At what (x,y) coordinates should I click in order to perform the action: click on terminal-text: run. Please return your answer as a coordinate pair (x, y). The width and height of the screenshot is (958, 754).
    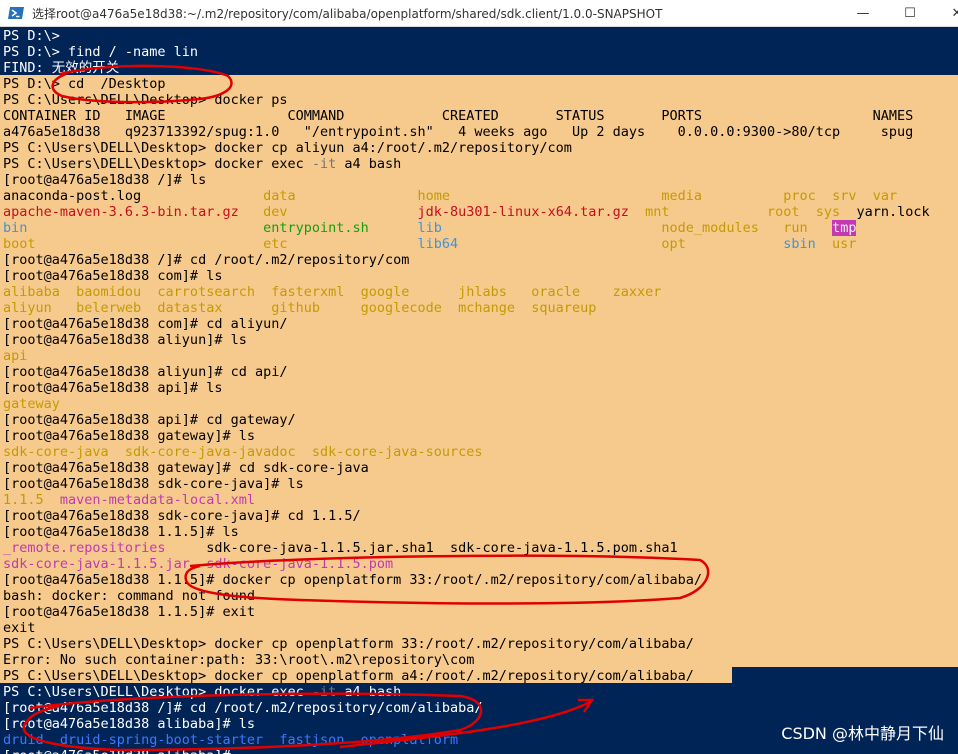
    Looking at the image, I should click on (783, 228).